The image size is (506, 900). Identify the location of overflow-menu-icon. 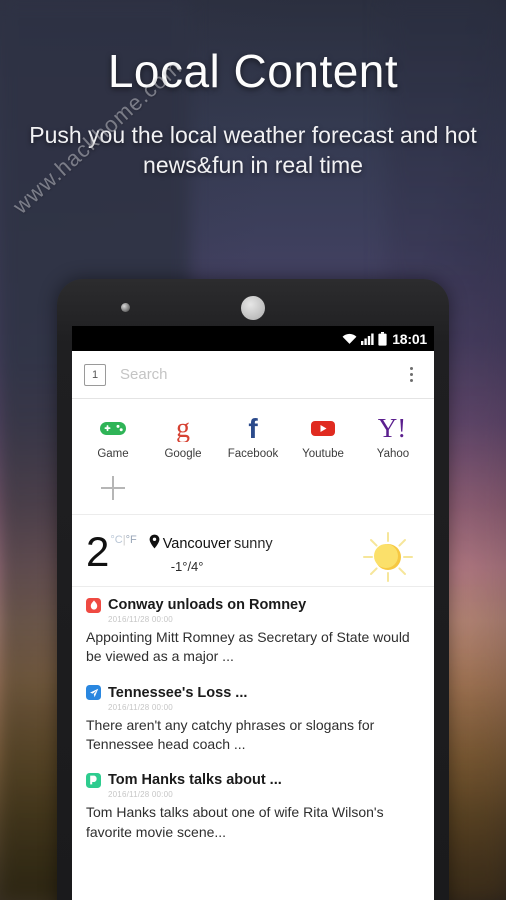
(411, 374).